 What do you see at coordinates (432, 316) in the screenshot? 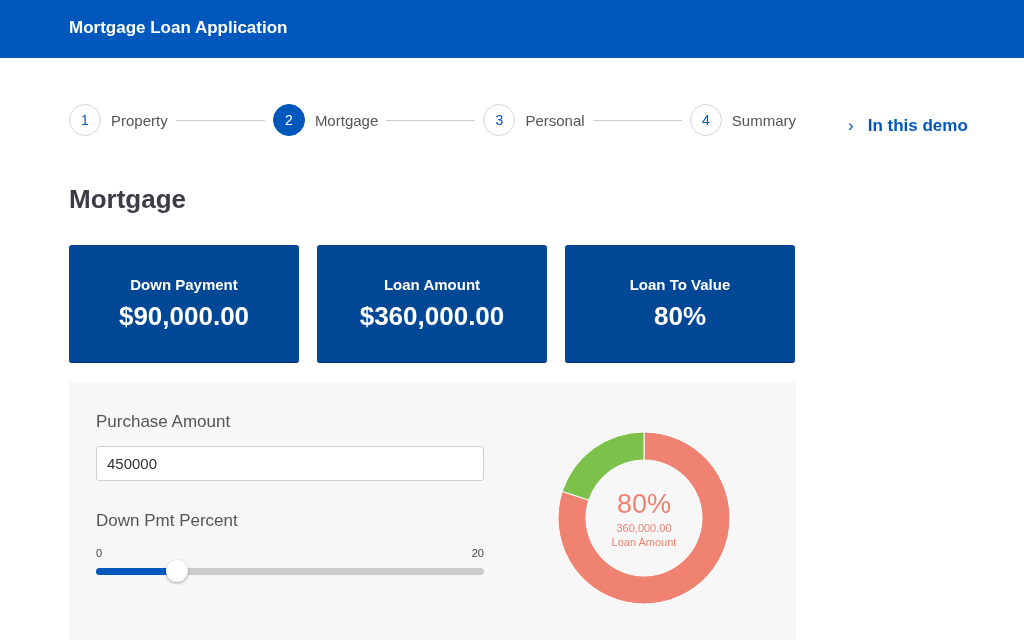
I see `card-value: $360,000.00` at bounding box center [432, 316].